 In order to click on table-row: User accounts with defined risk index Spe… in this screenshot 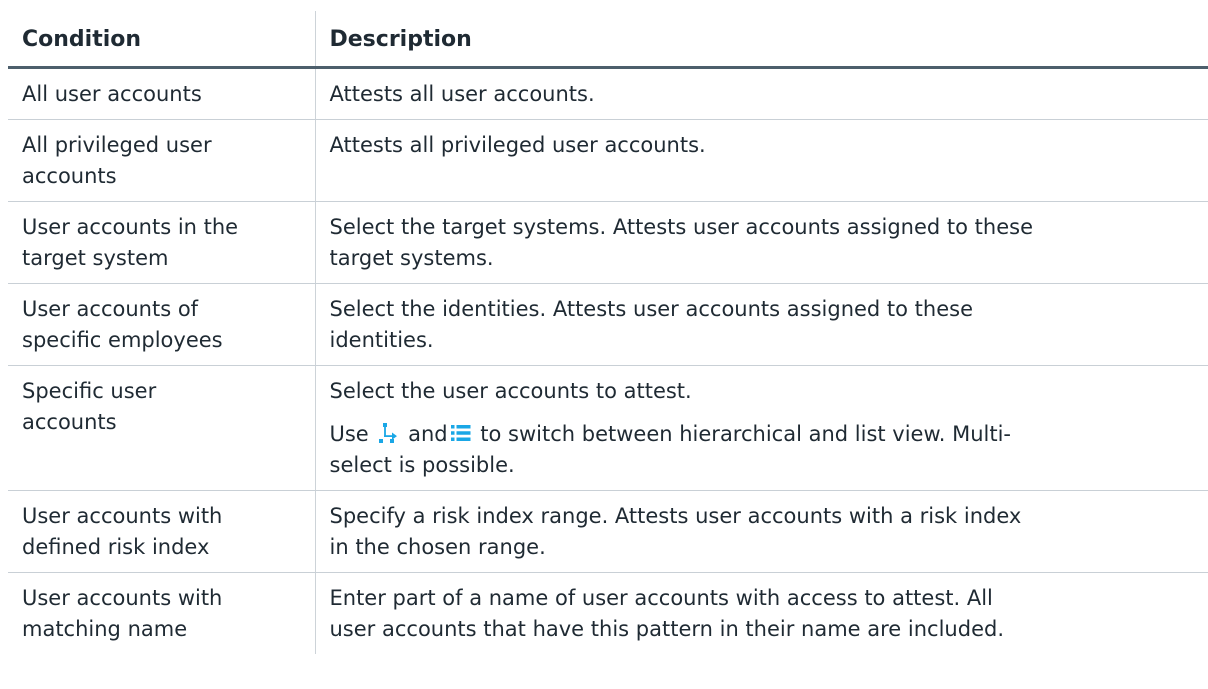, I will do `click(608, 531)`.